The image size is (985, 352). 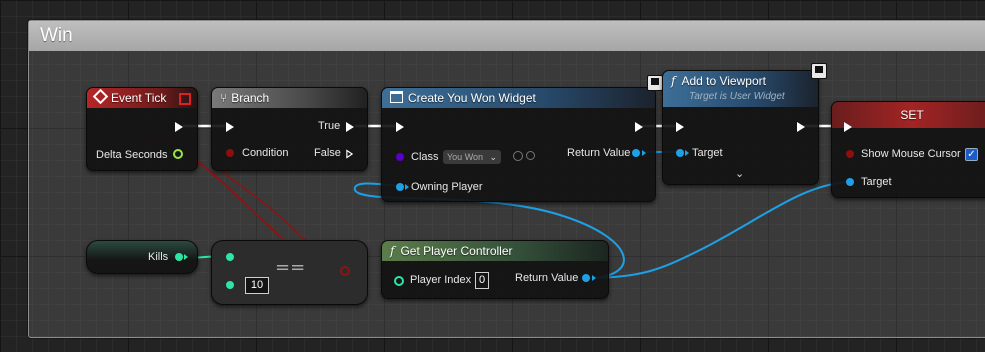 What do you see at coordinates (230, 257) in the screenshot?
I see `equals-input-a-pin` at bounding box center [230, 257].